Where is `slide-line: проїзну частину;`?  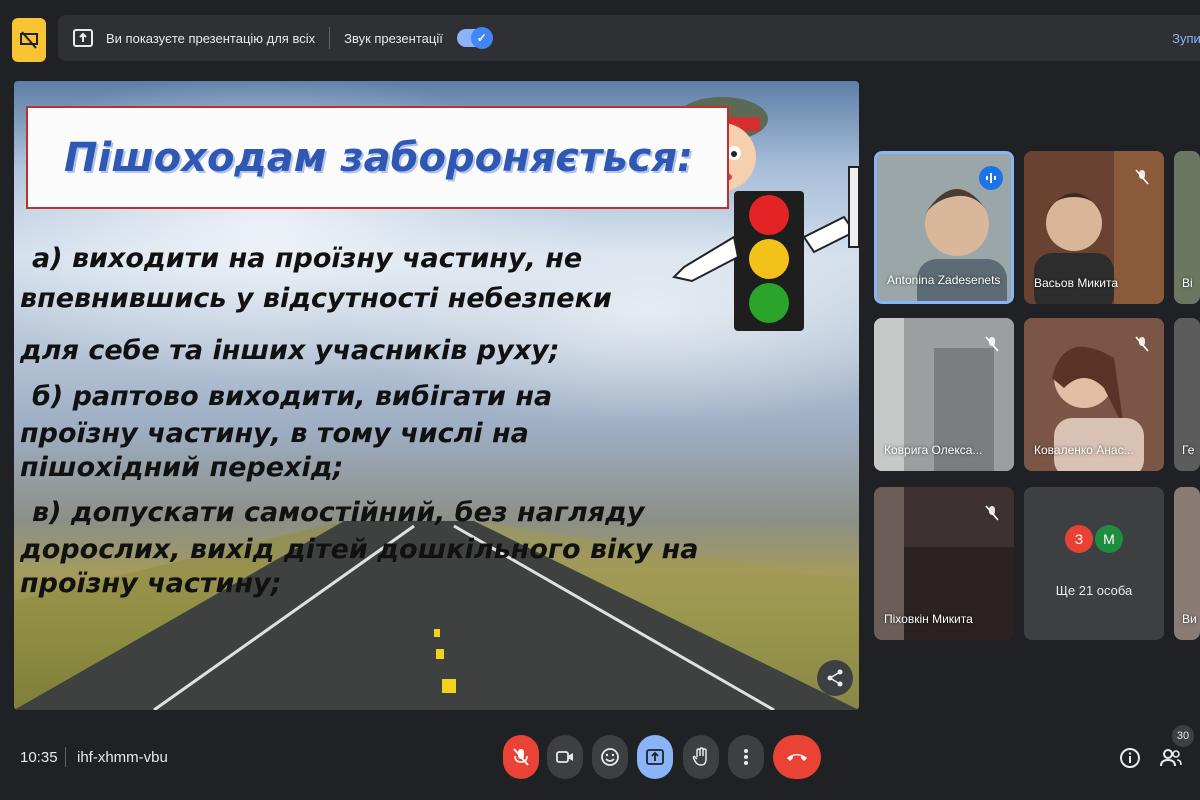 slide-line: проїзну частину; is located at coordinates (151, 583).